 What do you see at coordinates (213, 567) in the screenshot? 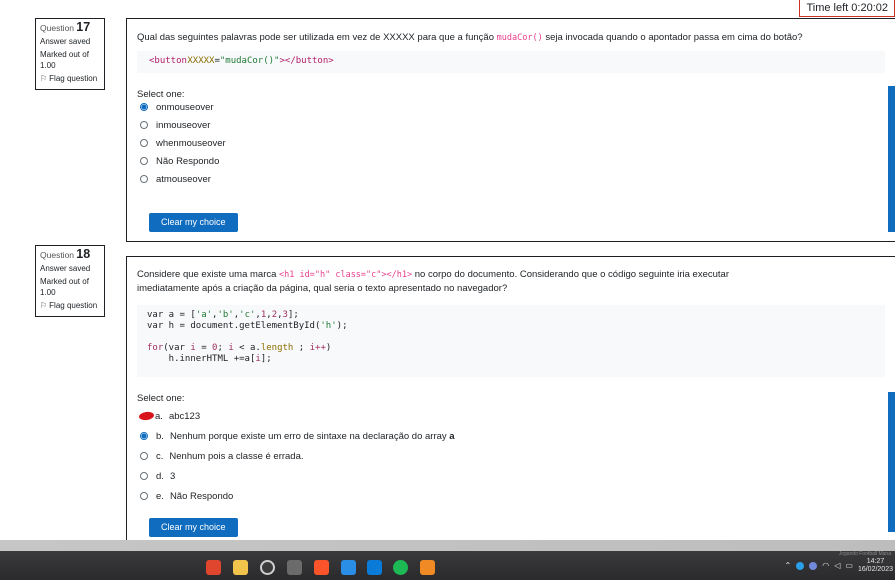
I see `office-icon` at bounding box center [213, 567].